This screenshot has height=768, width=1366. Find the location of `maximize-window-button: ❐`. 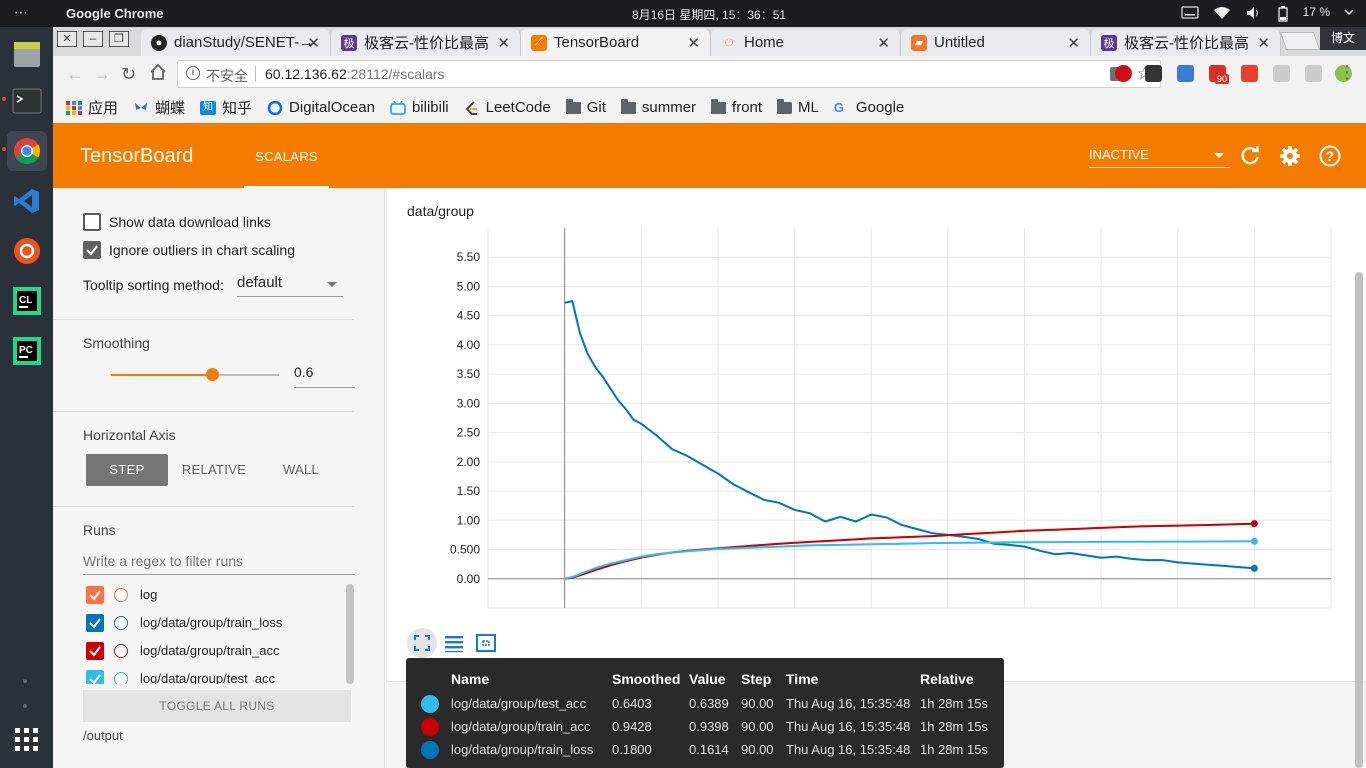

maximize-window-button: ❐ is located at coordinates (119, 39).